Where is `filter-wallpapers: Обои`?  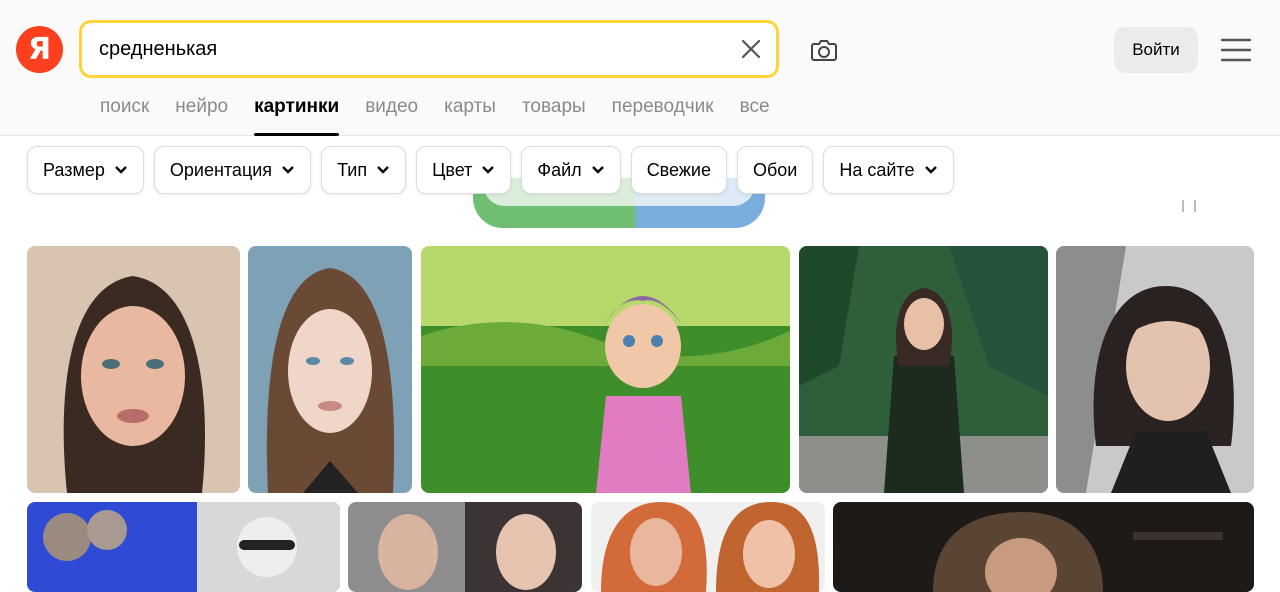
filter-wallpapers: Обои is located at coordinates (775, 170).